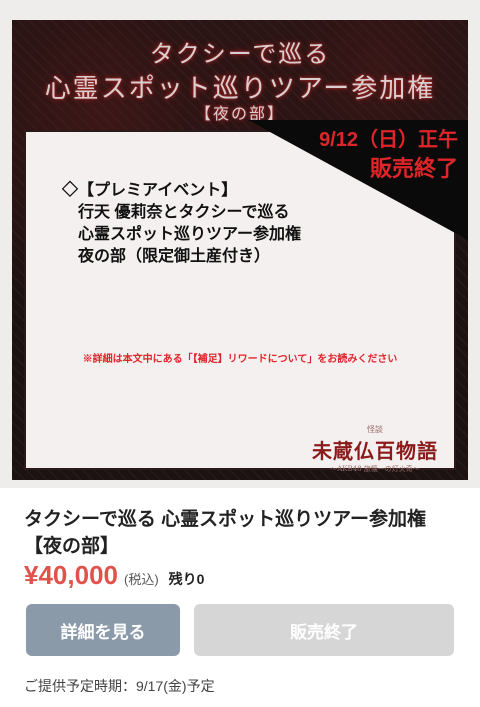  What do you see at coordinates (388, 140) in the screenshot?
I see `sale-date: 9/12（日）正午` at bounding box center [388, 140].